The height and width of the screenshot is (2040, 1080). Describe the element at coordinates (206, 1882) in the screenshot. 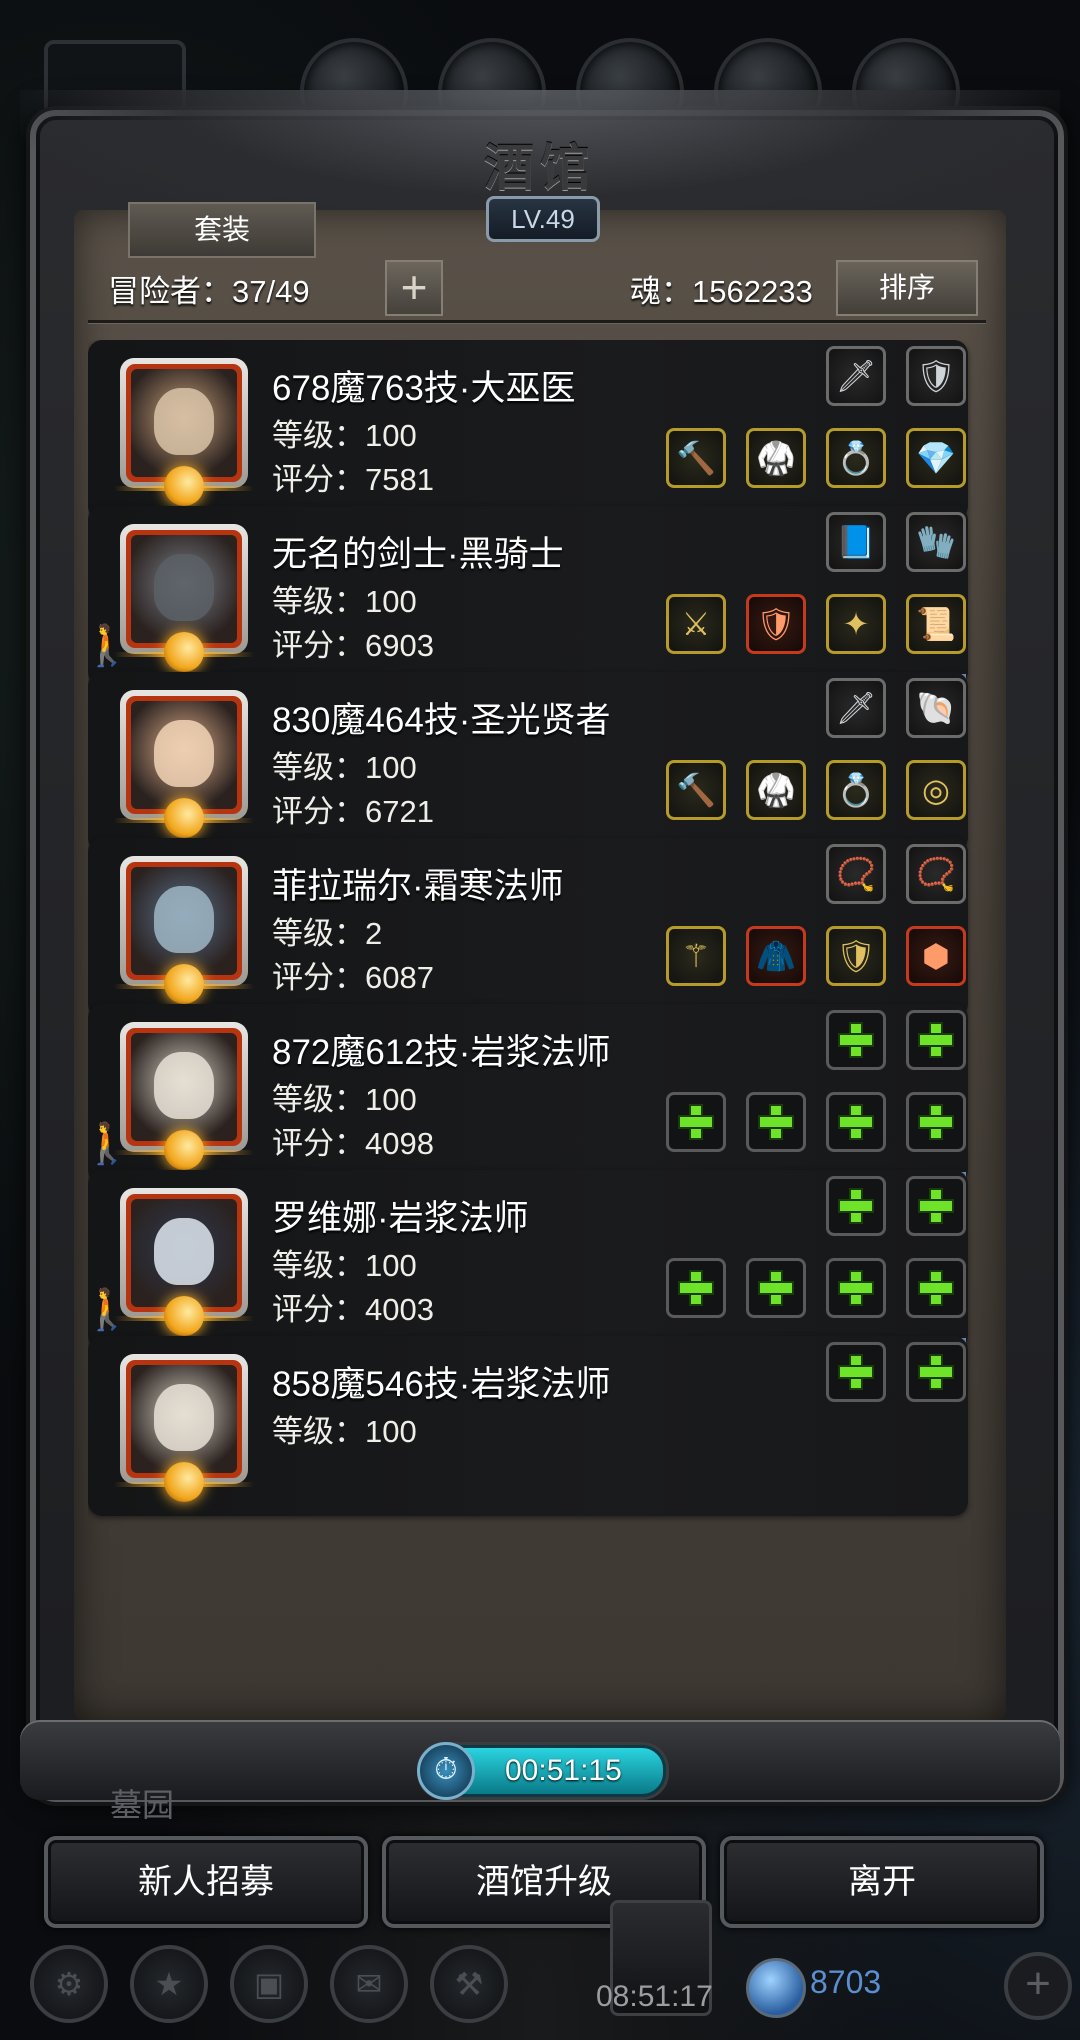

I see `recruit-button: 新人招募` at that location.